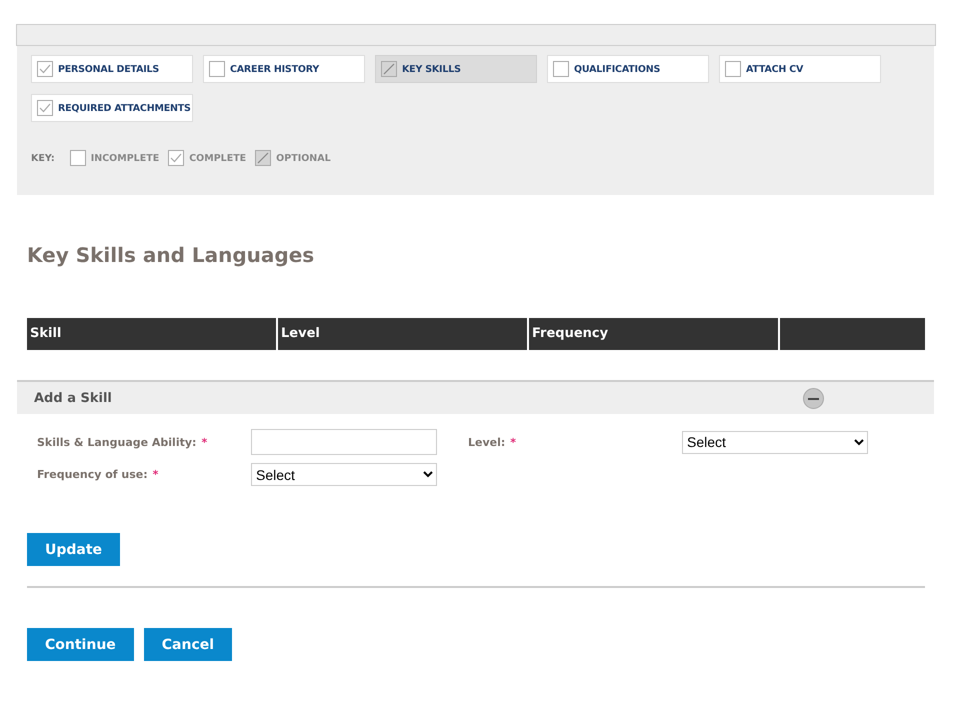  Describe the element at coordinates (116, 442) in the screenshot. I see `field-label: Skills & Language Ability:` at that location.